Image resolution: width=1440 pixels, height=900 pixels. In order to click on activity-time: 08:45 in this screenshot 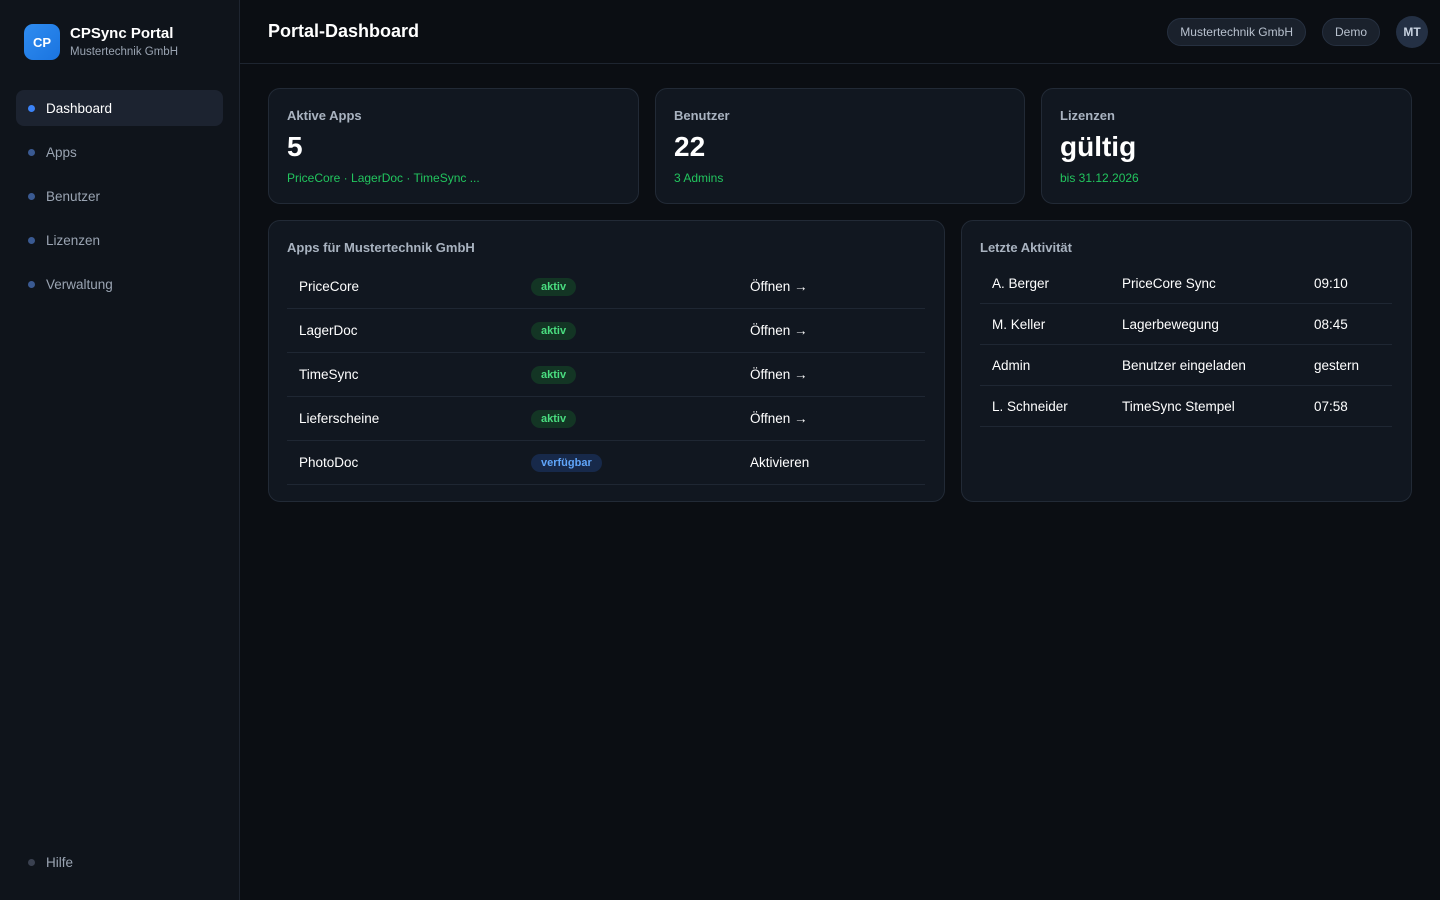, I will do `click(1331, 324)`.